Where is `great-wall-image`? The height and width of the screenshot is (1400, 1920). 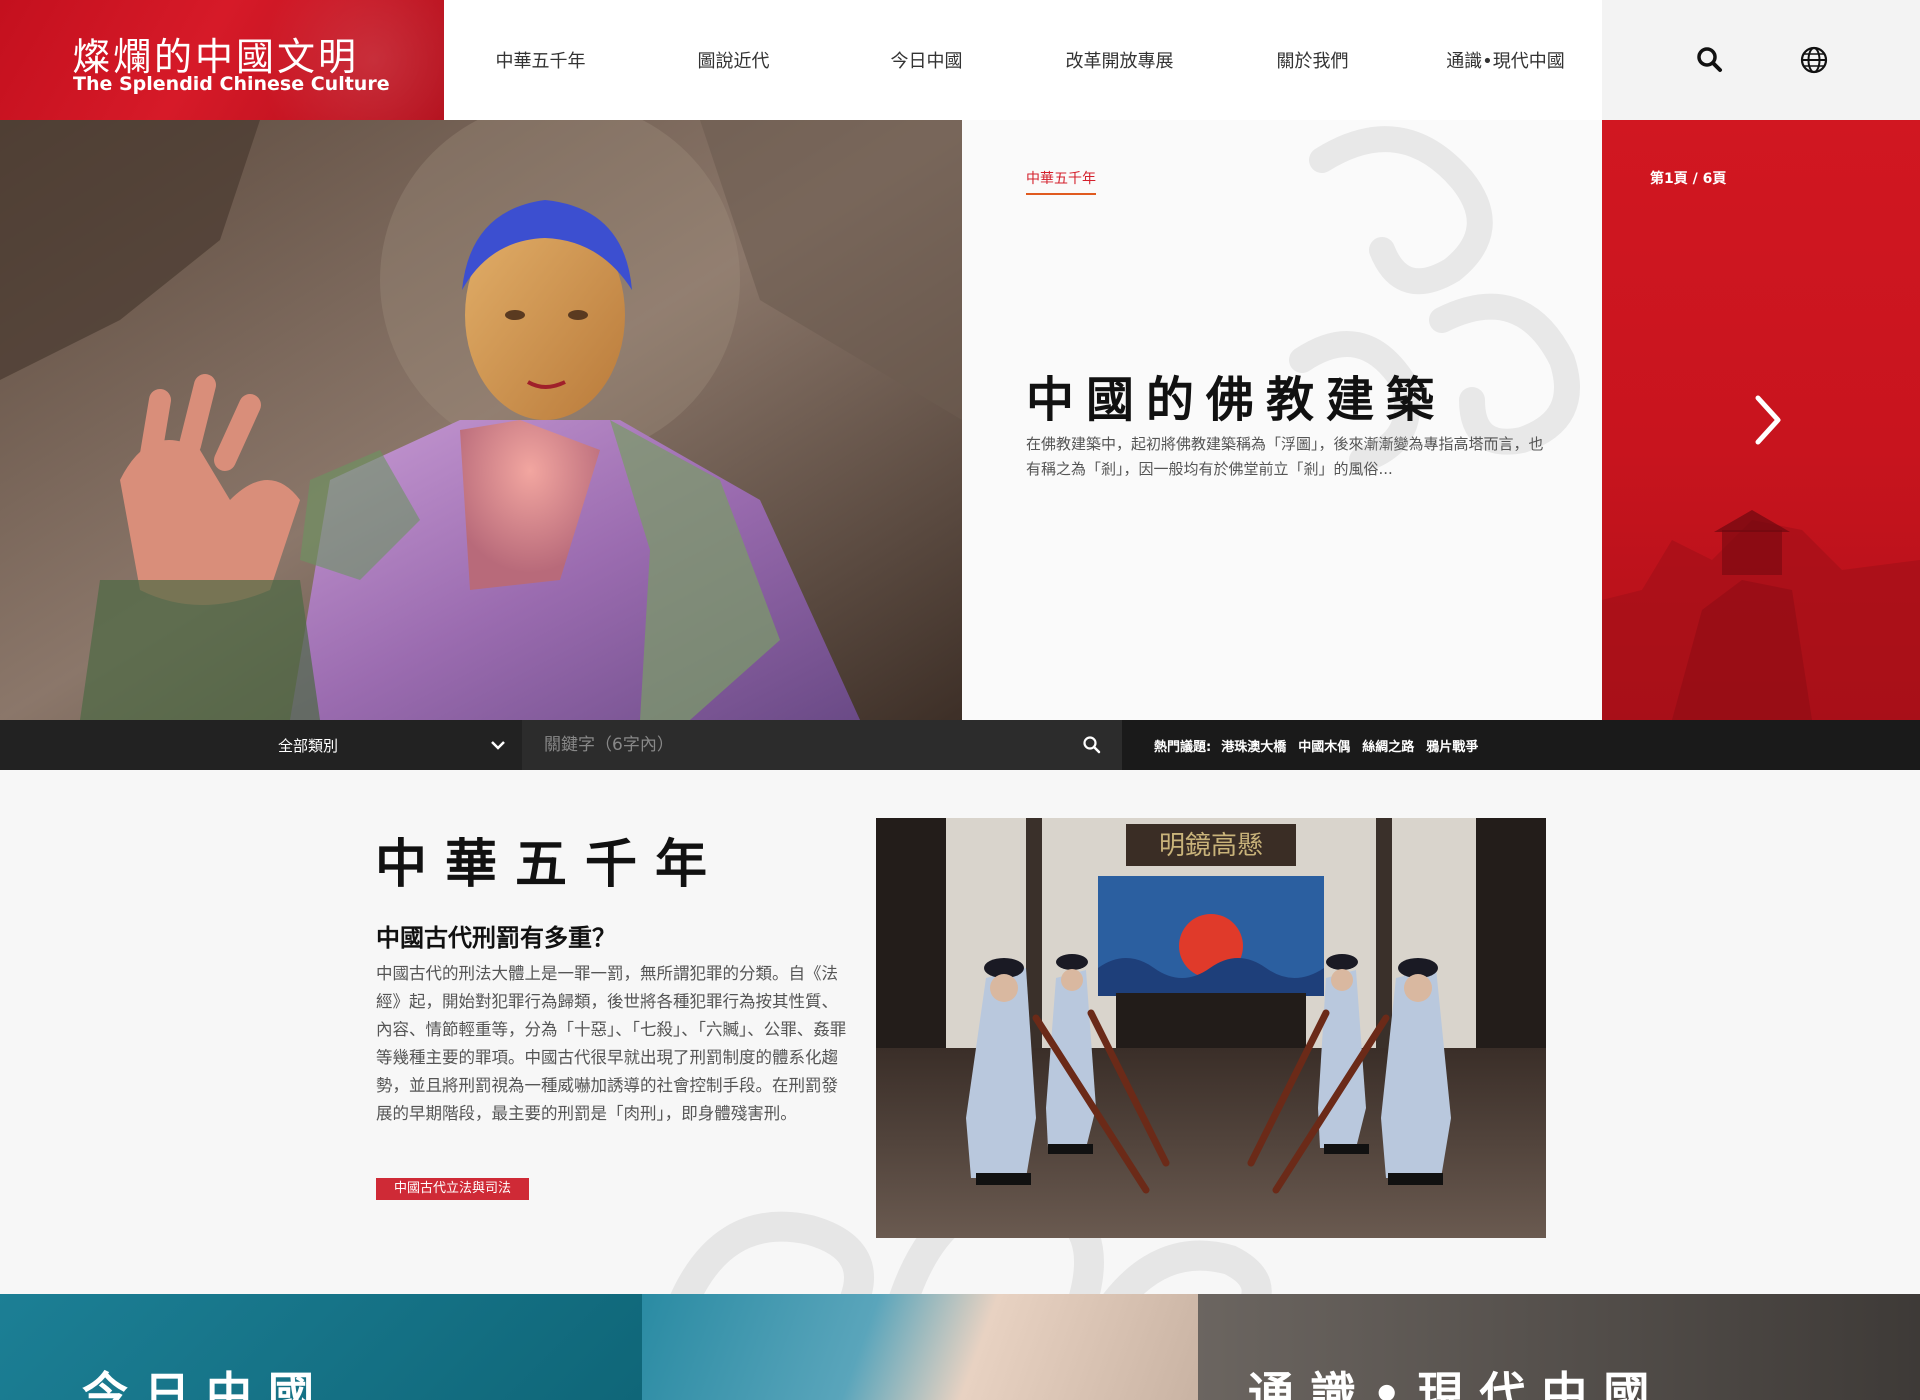
great-wall-image is located at coordinates (1761, 615).